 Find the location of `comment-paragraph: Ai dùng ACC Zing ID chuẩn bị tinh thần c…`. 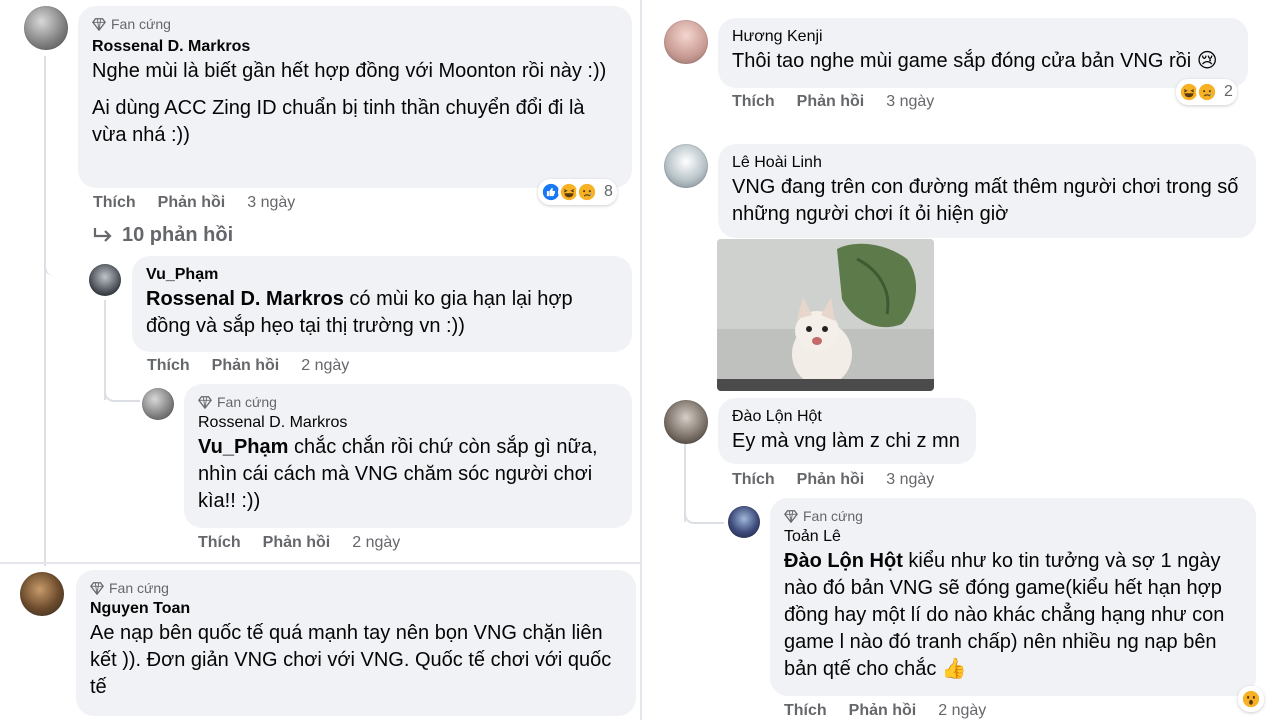

comment-paragraph: Ai dùng ACC Zing ID chuẩn bị tinh thần c… is located at coordinates (338, 121).